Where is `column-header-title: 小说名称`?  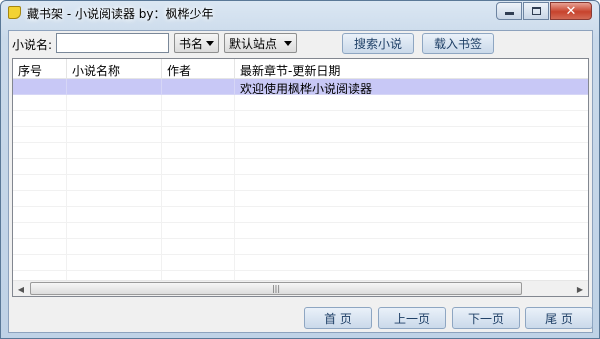 column-header-title: 小说名称 is located at coordinates (114, 69).